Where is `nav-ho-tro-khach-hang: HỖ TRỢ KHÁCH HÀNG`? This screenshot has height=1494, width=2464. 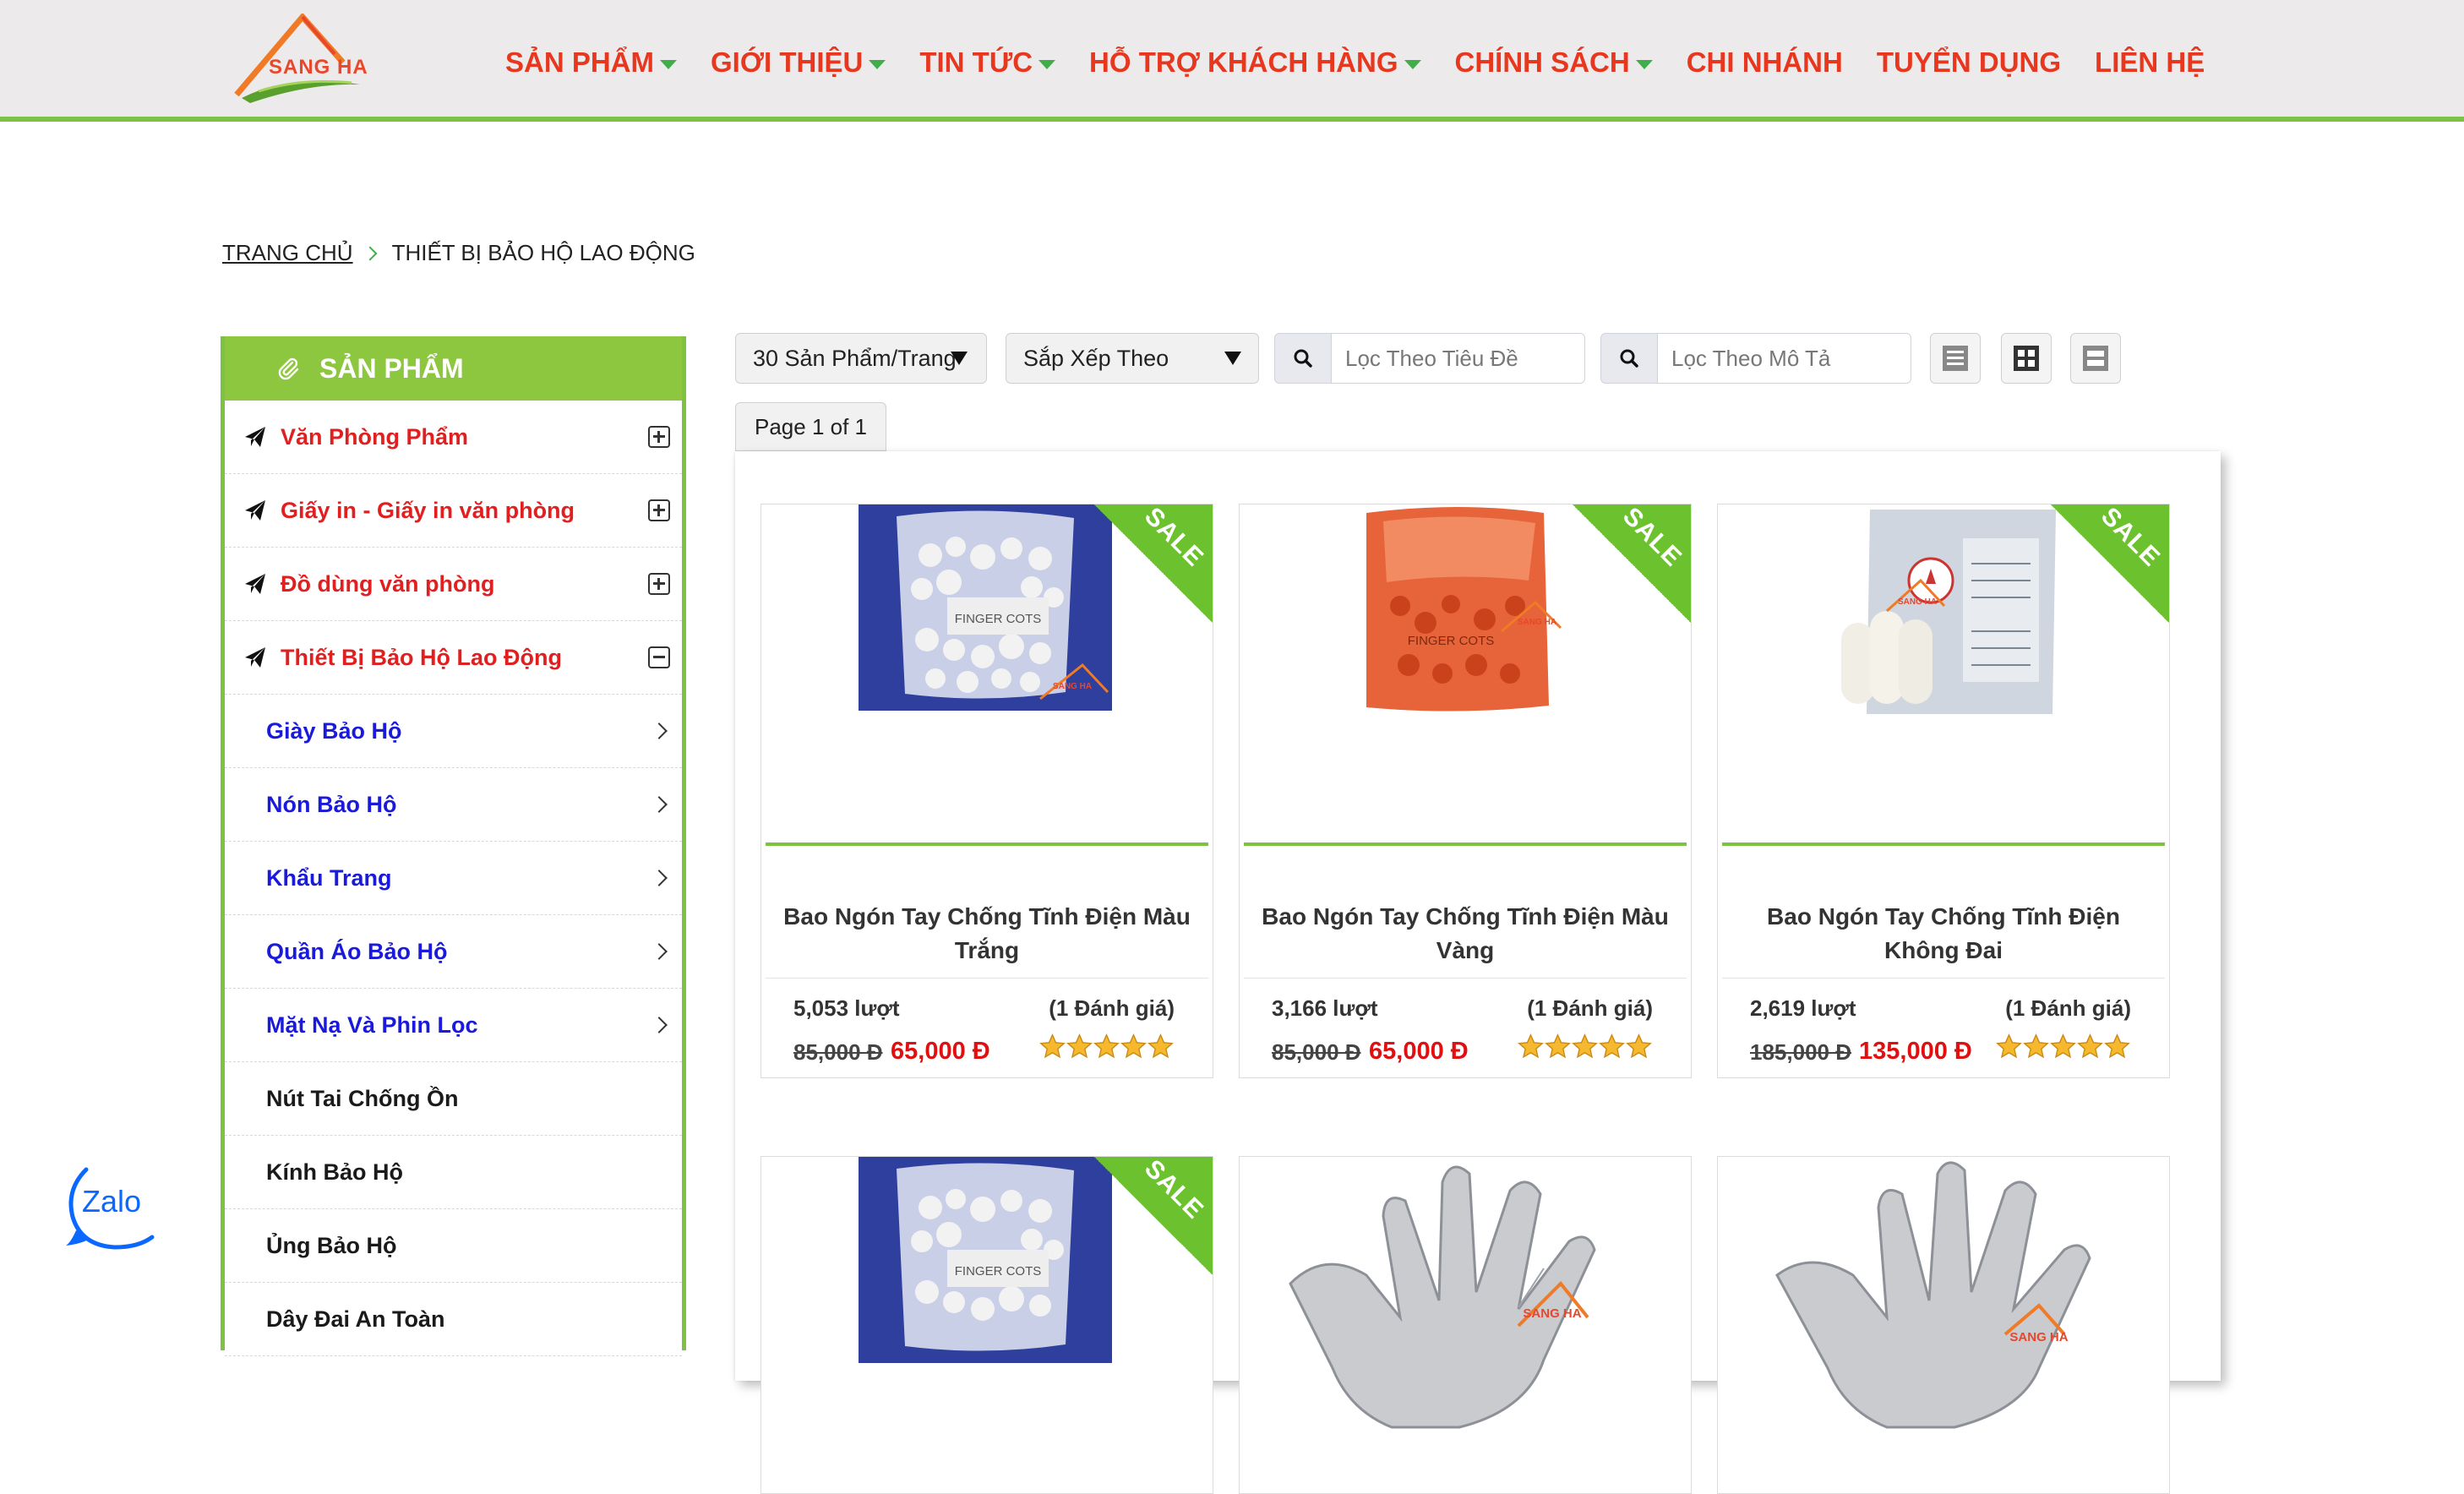 nav-ho-tro-khach-hang: HỖ TRỢ KHÁCH HÀNG is located at coordinates (1255, 63).